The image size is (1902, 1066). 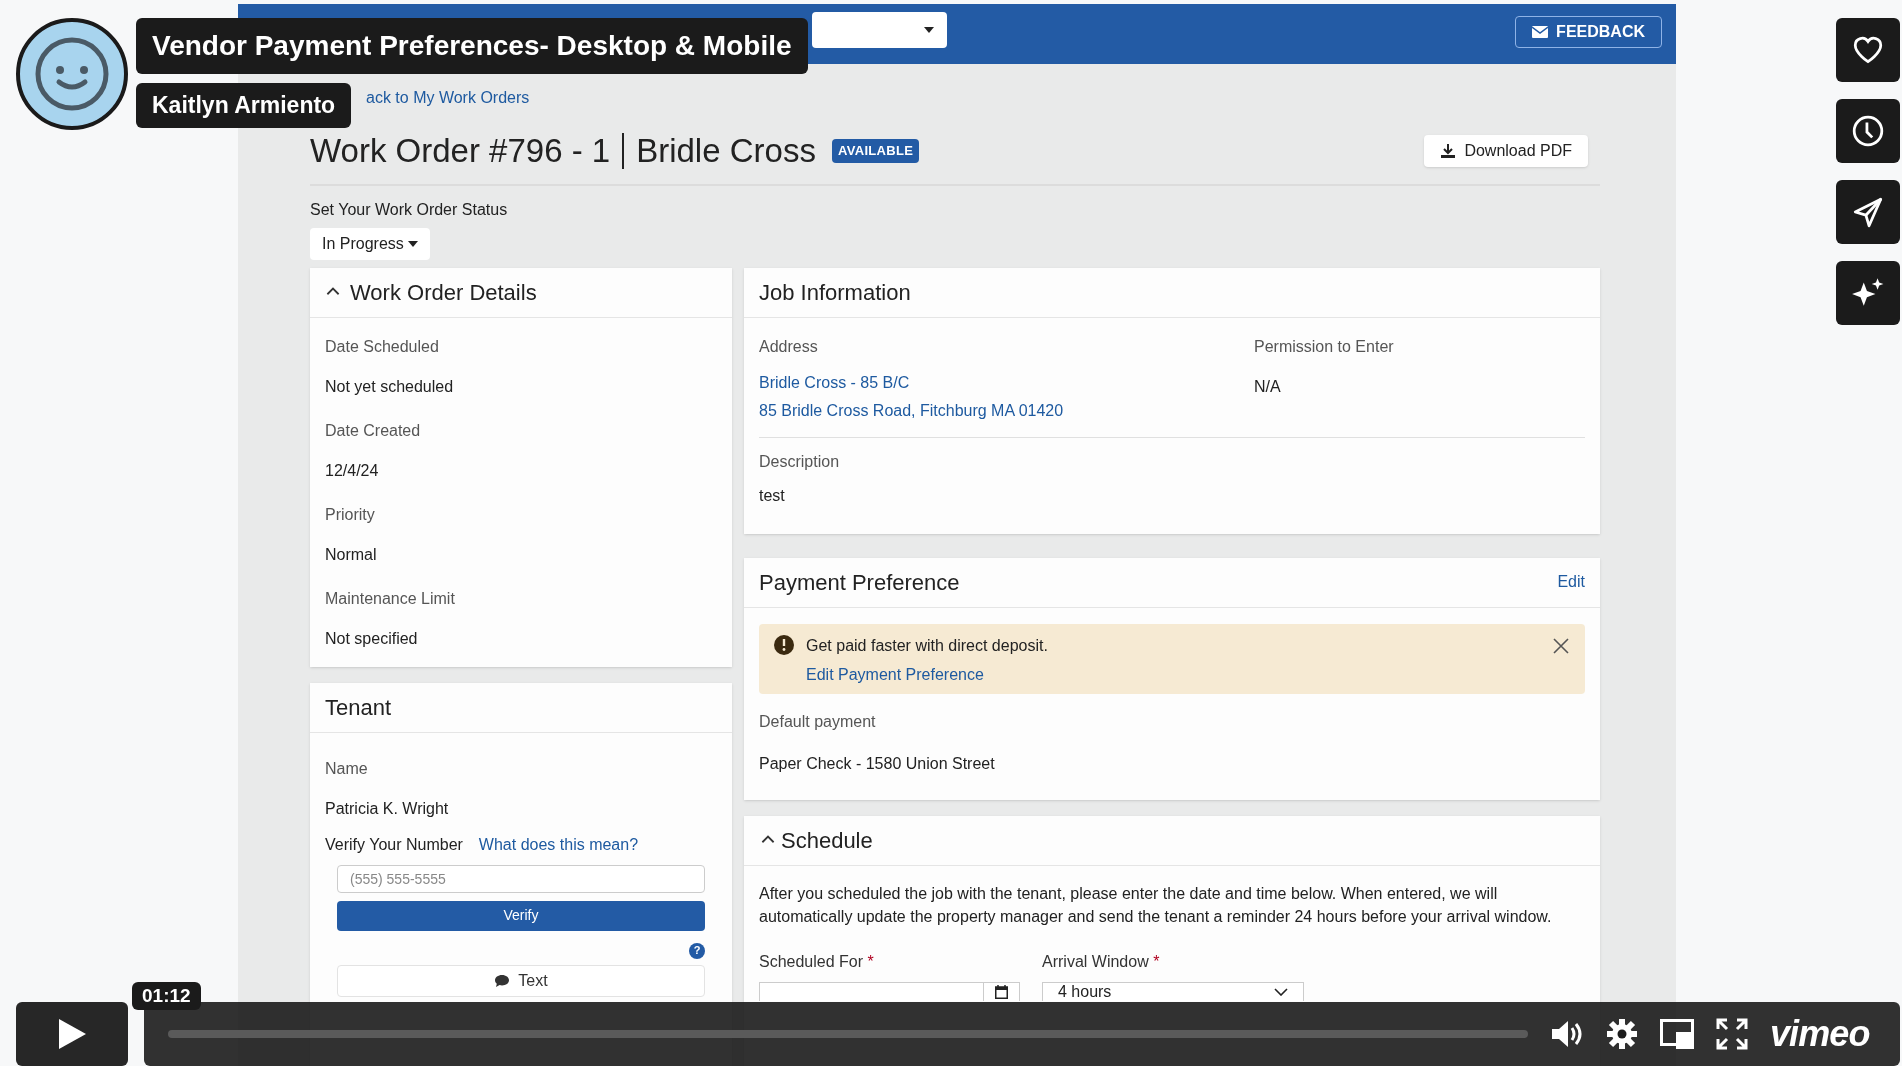 What do you see at coordinates (1006, 382) in the screenshot?
I see `address-link: Bridle Cross - 85 B/C` at bounding box center [1006, 382].